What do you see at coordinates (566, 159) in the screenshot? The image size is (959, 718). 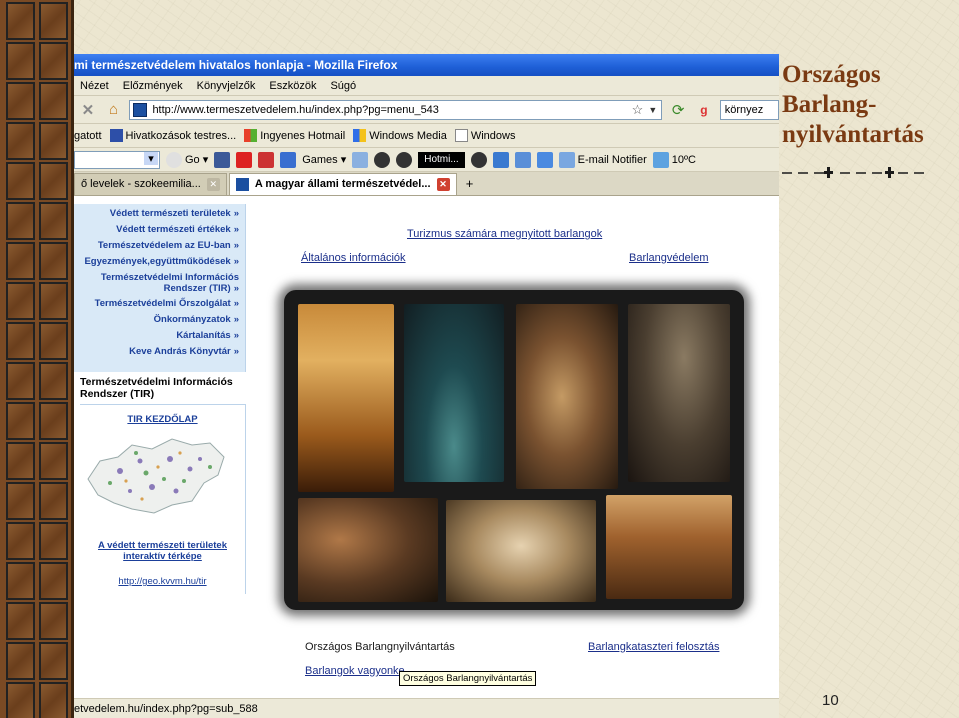 I see `envelope-icon` at bounding box center [566, 159].